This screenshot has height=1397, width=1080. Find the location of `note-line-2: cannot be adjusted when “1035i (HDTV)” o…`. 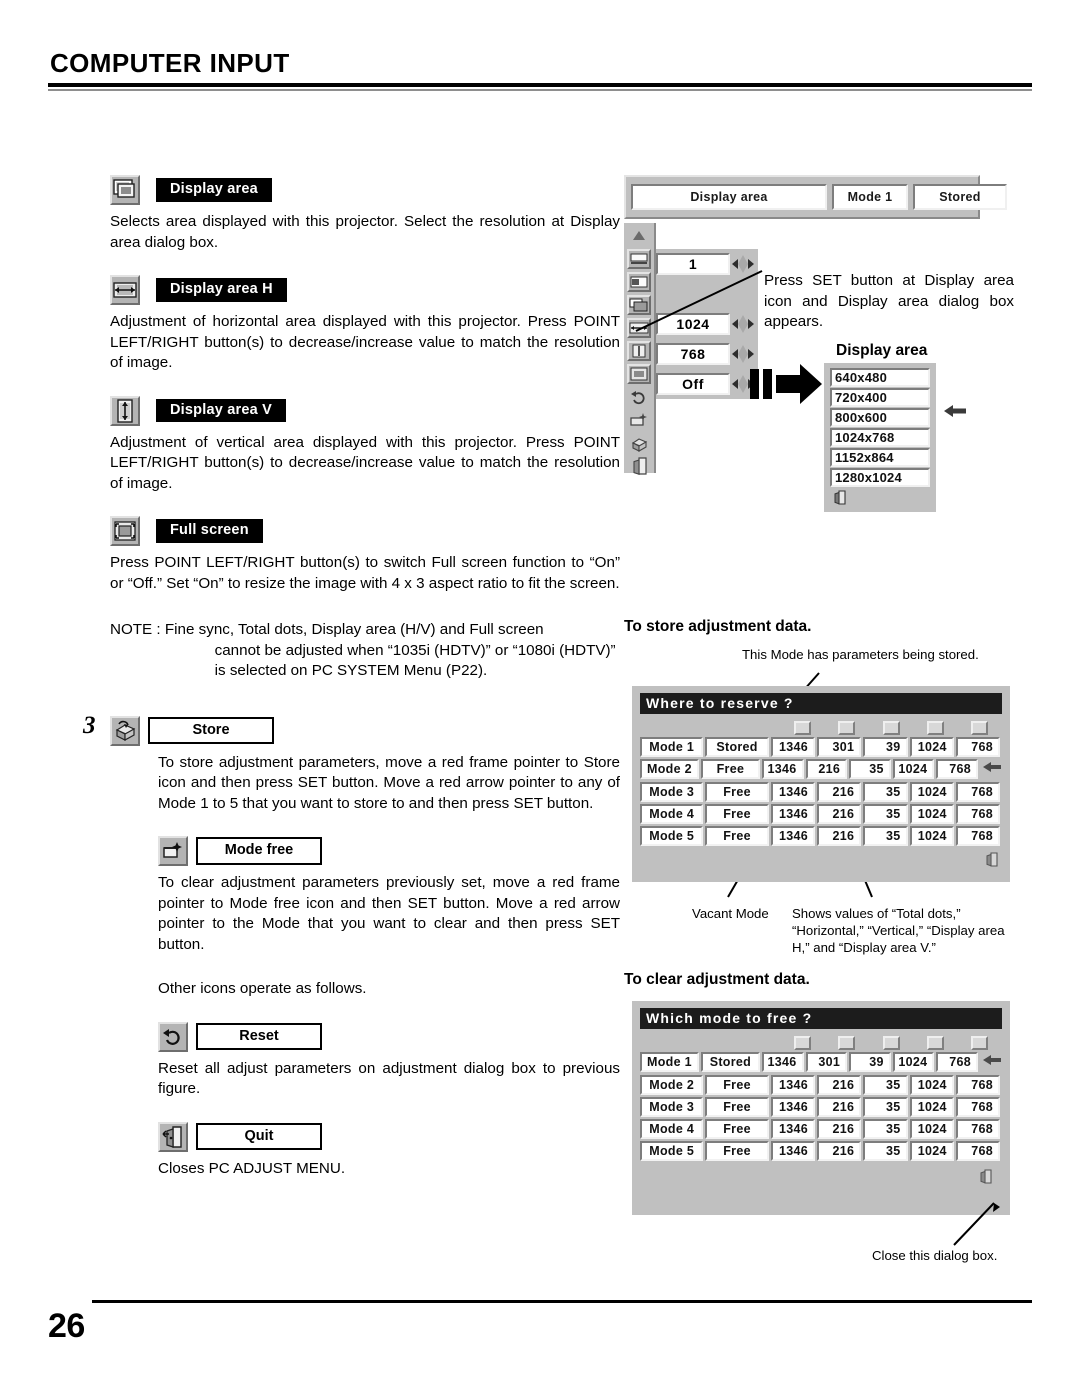

note-line-2: cannot be adjusted when “1035i (HDTV)” o… is located at coordinates (415, 650).